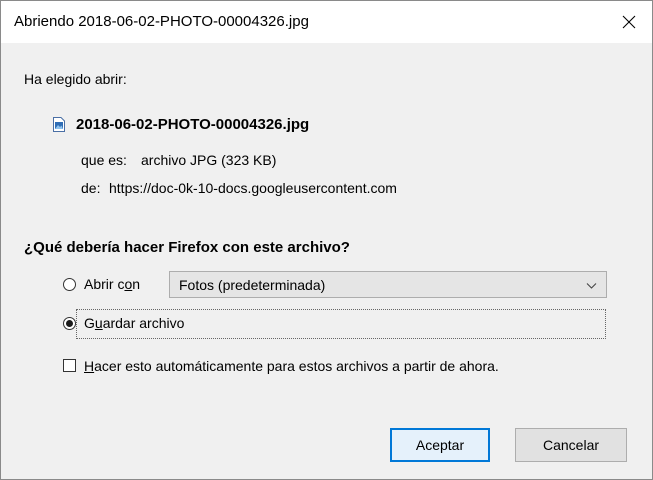 The height and width of the screenshot is (480, 653). What do you see at coordinates (326, 22) in the screenshot?
I see `title-bar: Abriendo 2018-06-02-PHOTO-00004326.jpg` at bounding box center [326, 22].